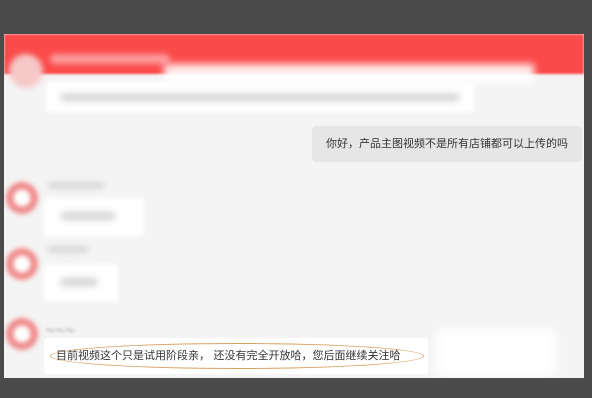 The height and width of the screenshot is (398, 592). Describe the element at coordinates (349, 74) in the screenshot. I see `chat-subtitle-redacted` at that location.